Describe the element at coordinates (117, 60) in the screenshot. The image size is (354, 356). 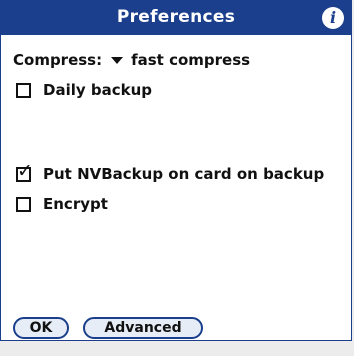
I see `dropdown-arrow-icon` at that location.